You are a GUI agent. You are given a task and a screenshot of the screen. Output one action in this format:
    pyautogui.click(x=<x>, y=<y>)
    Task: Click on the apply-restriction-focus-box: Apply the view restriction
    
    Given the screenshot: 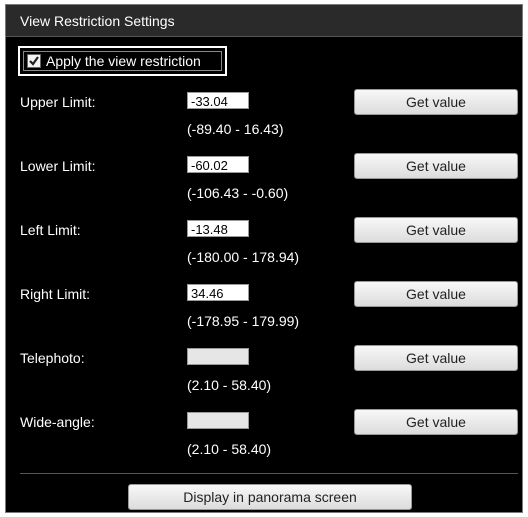 What is the action you would take?
    pyautogui.click(x=122, y=61)
    